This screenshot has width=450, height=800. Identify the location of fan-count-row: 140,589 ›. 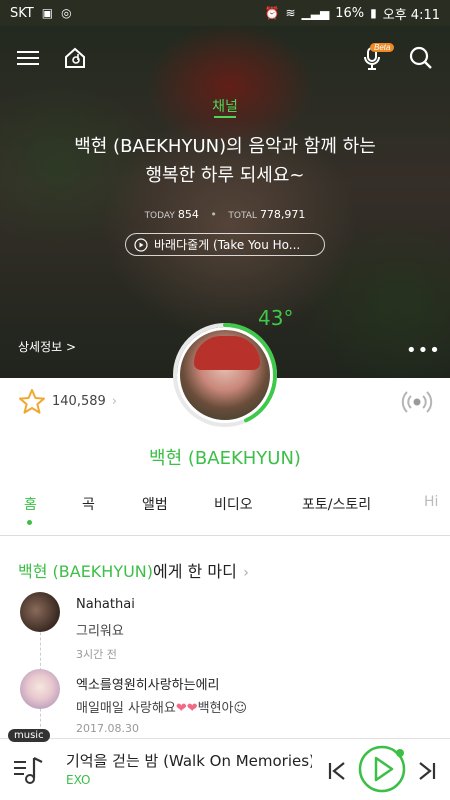
(67, 401).